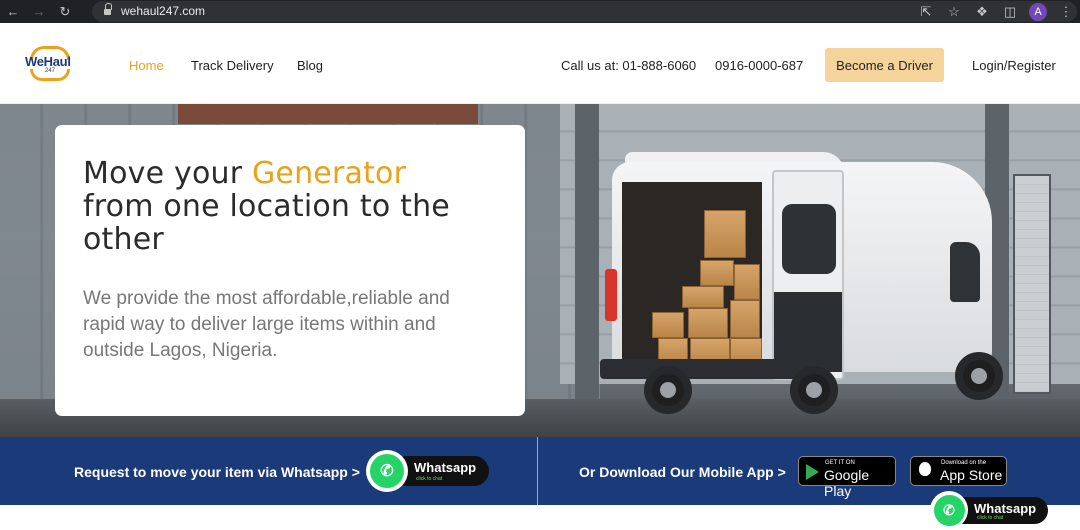 This screenshot has width=1080, height=530. I want to click on lock-icon, so click(108, 9).